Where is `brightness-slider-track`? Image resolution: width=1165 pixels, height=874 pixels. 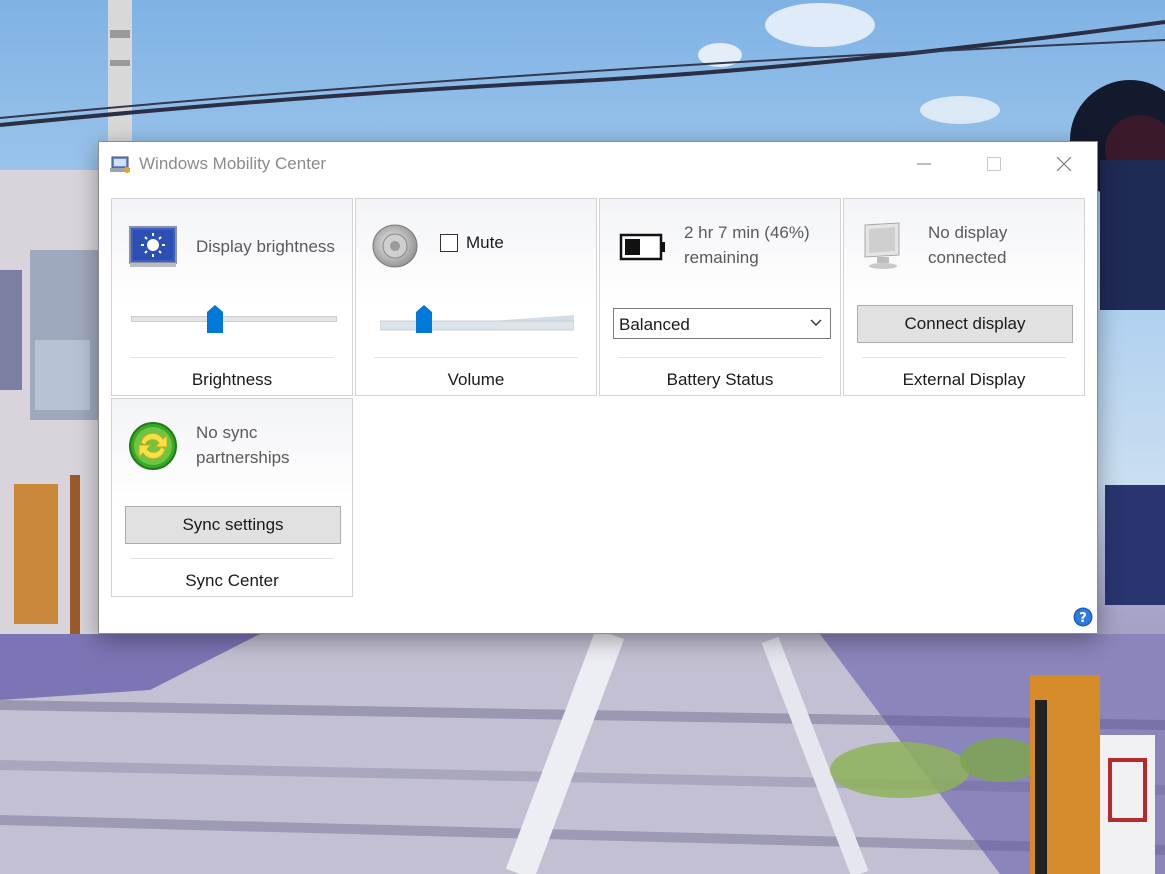 brightness-slider-track is located at coordinates (234, 319).